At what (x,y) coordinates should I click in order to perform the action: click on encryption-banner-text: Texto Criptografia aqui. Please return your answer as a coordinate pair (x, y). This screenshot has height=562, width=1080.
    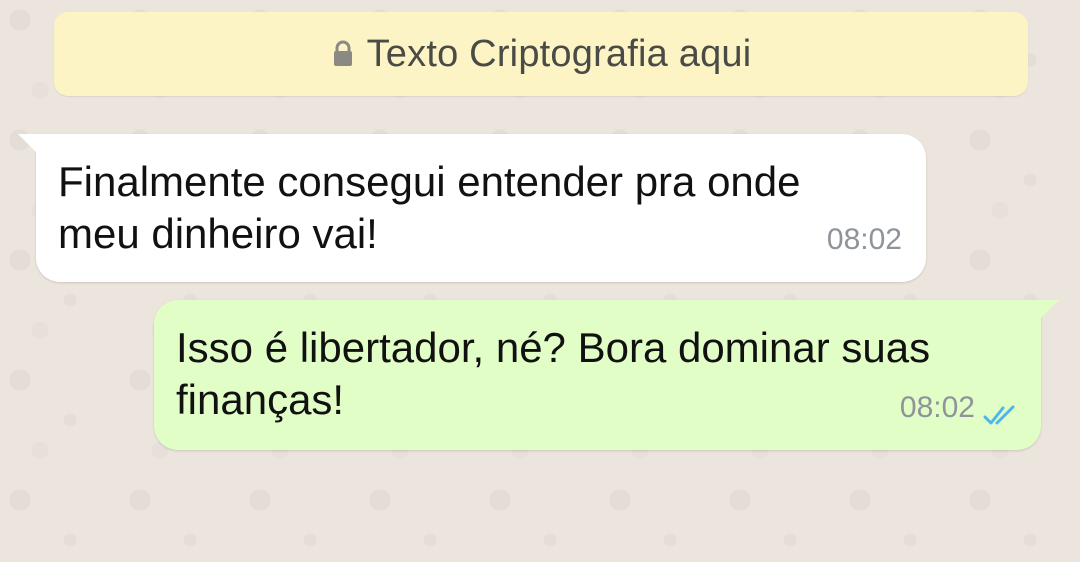
    Looking at the image, I should click on (559, 53).